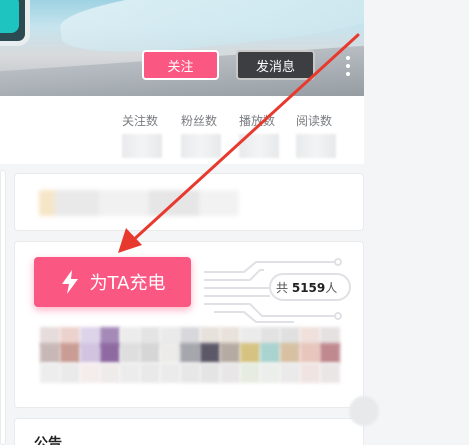 This screenshot has height=445, width=469. I want to click on total-prefix: 共, so click(282, 288).